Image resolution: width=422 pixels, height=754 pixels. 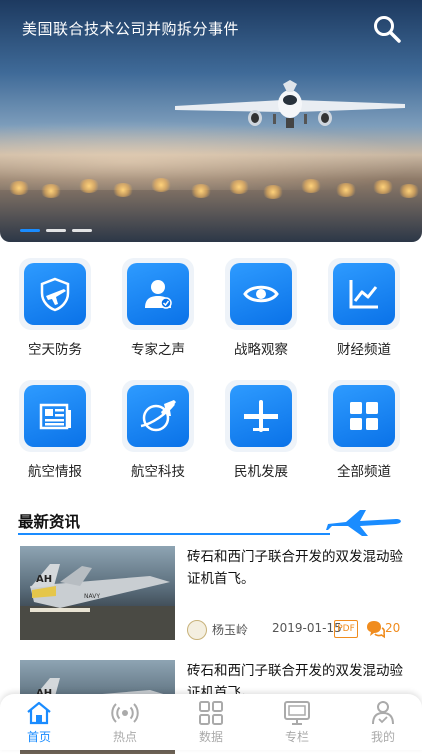 What do you see at coordinates (55, 472) in the screenshot?
I see `category-label: 航空情报` at bounding box center [55, 472].